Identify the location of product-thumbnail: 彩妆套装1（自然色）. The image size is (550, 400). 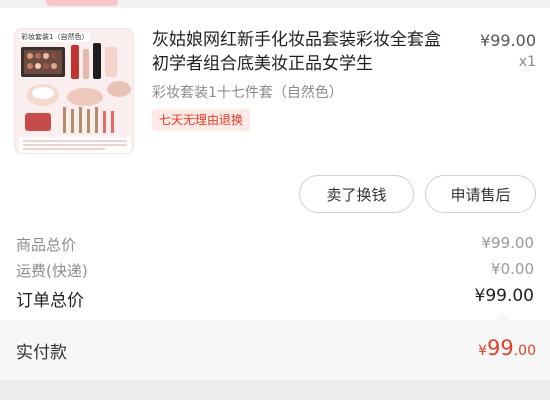
(74, 91).